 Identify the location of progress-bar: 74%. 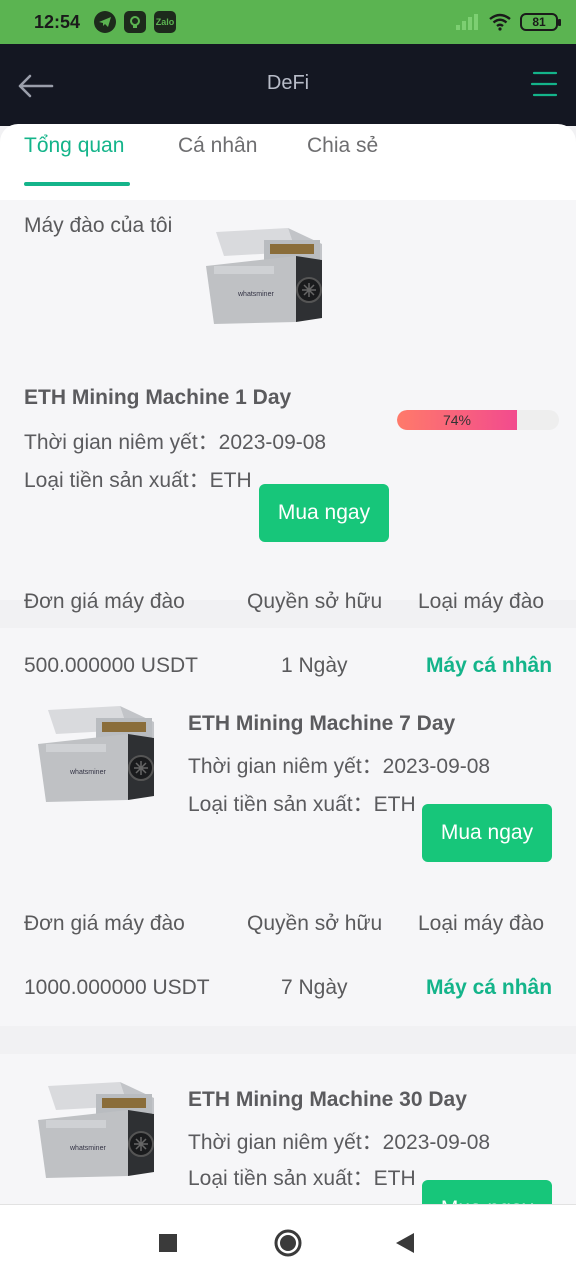
(478, 420).